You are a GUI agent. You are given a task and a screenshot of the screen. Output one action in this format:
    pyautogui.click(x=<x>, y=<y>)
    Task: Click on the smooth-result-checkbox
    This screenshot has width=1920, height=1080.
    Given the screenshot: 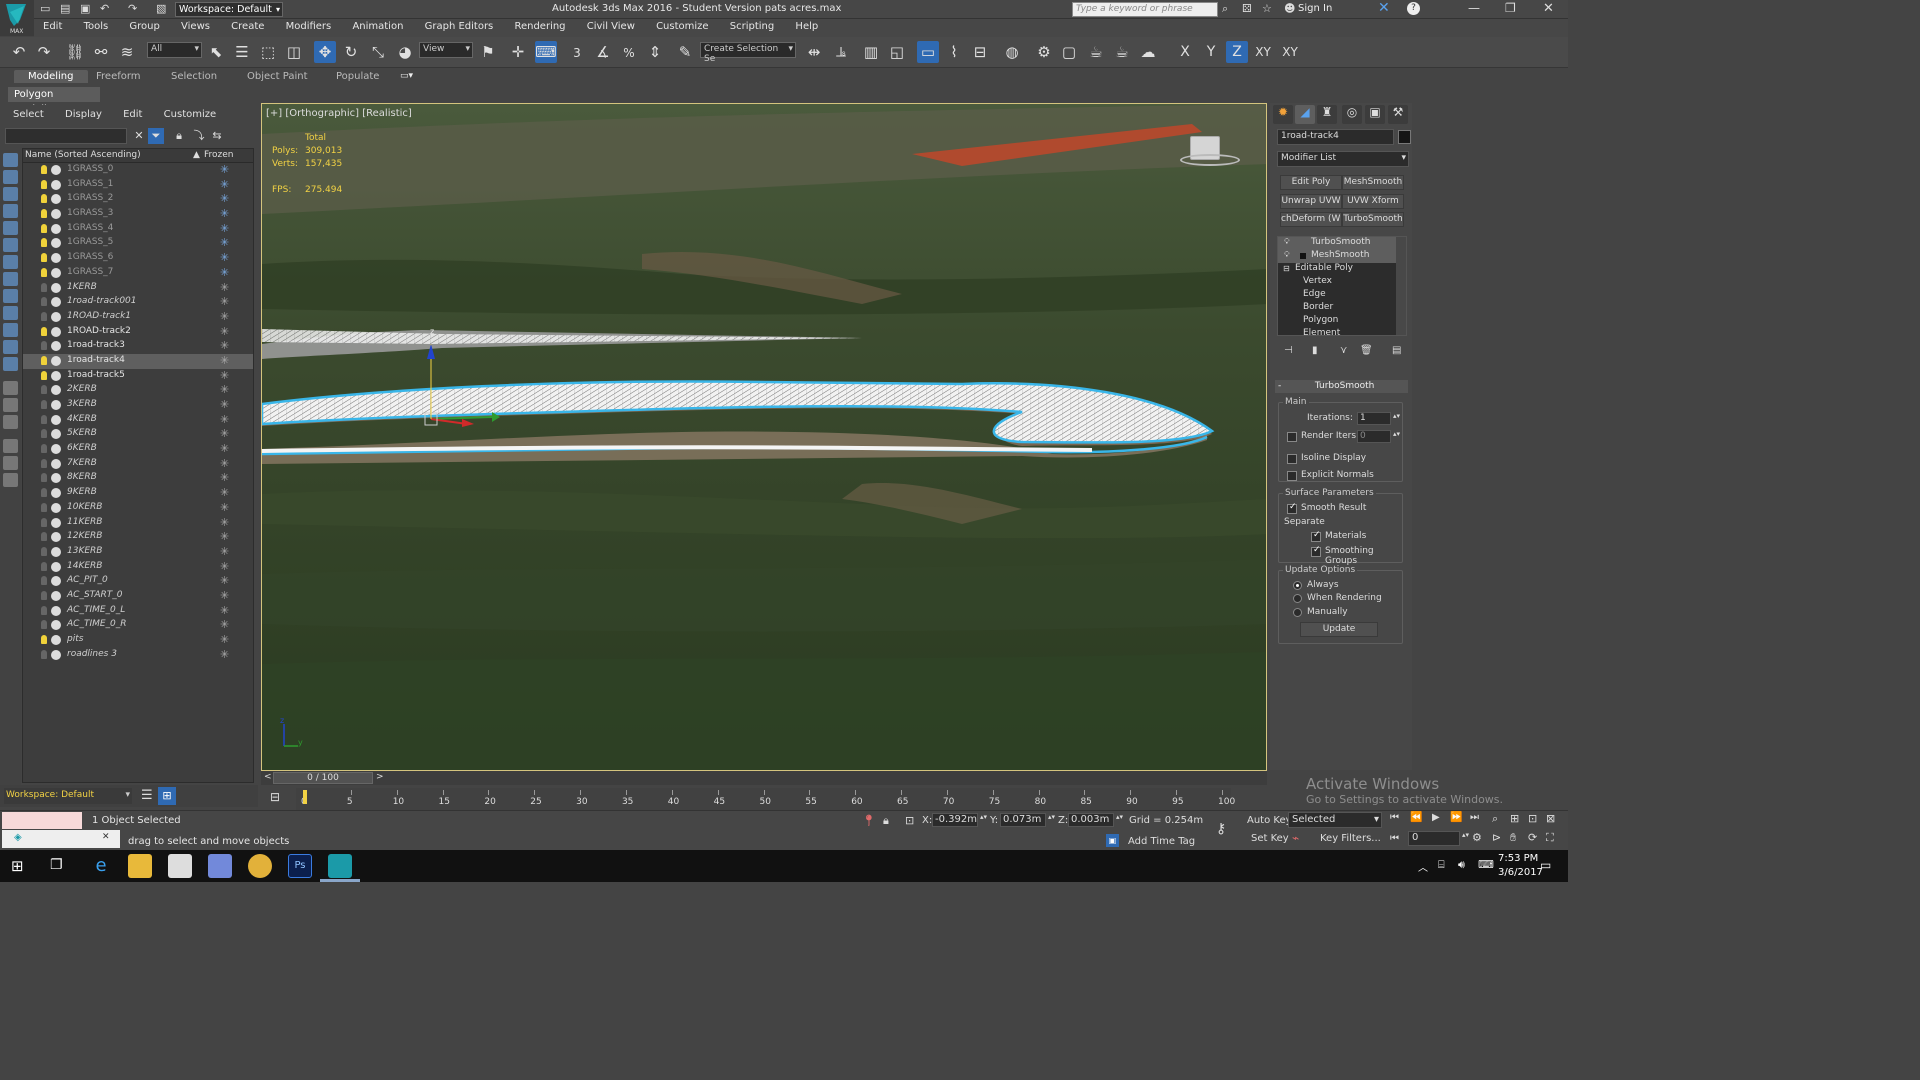 What is the action you would take?
    pyautogui.click(x=1292, y=508)
    